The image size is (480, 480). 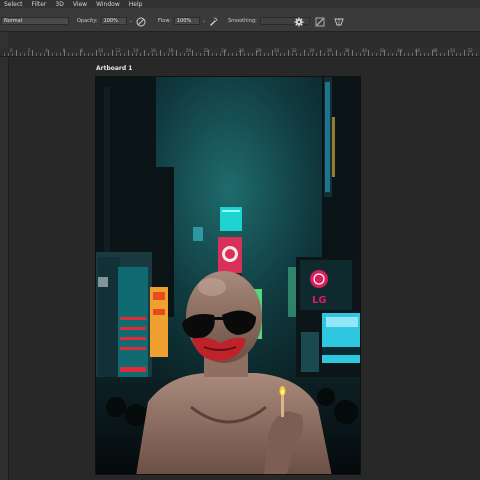 I want to click on symmetry-icon, so click(x=339, y=22).